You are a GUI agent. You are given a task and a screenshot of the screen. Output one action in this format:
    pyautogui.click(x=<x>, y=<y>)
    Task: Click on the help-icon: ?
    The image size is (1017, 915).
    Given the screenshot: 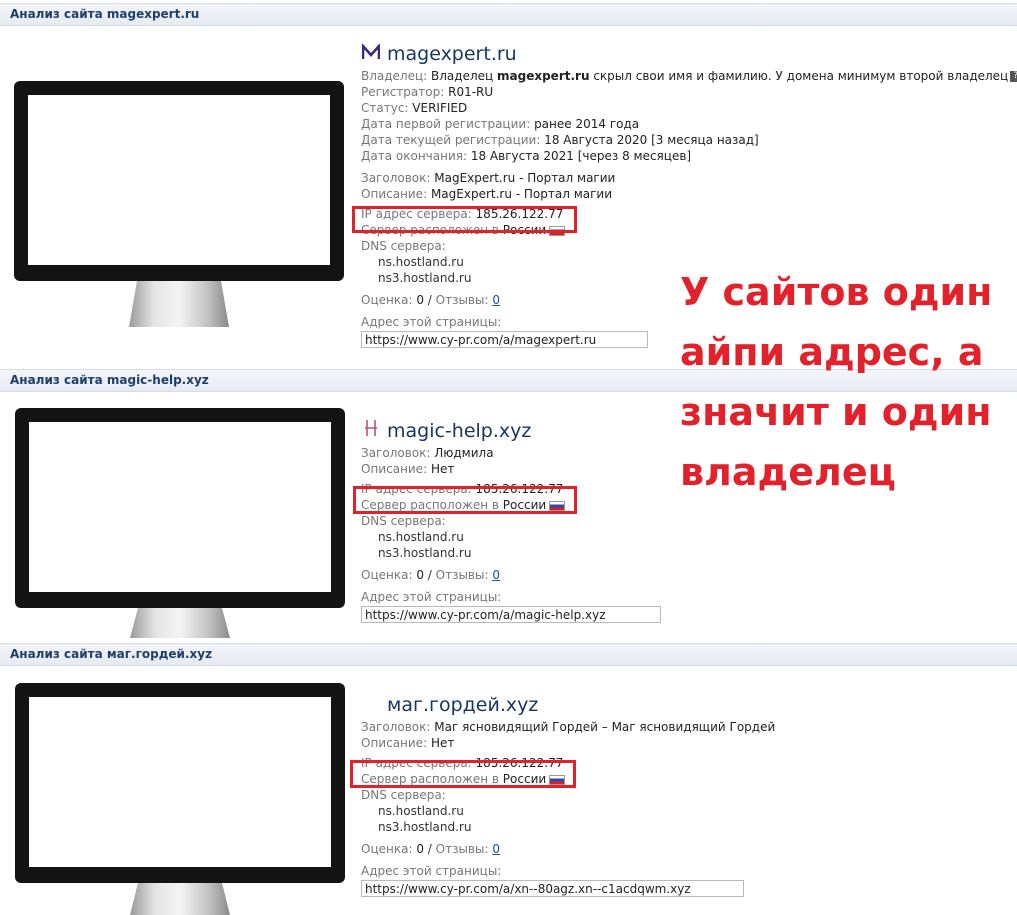 What is the action you would take?
    pyautogui.click(x=1013, y=76)
    